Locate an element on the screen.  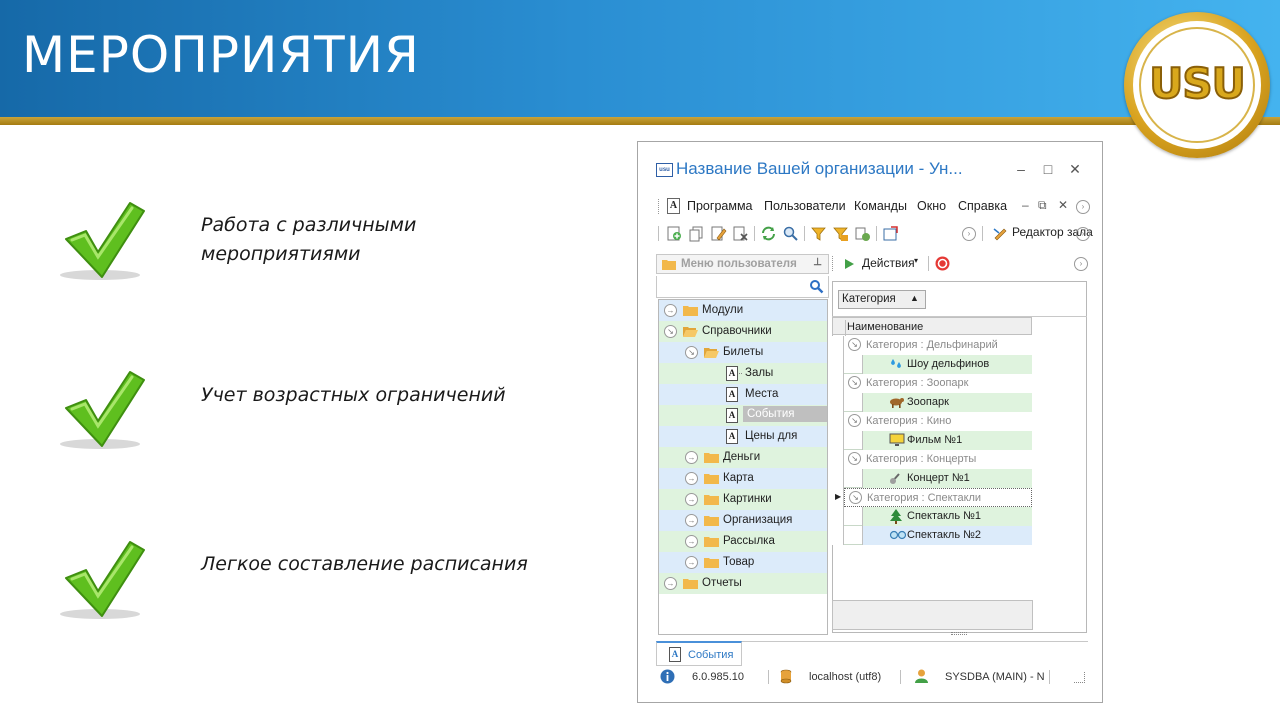
delete-icon is located at coordinates (740, 233).